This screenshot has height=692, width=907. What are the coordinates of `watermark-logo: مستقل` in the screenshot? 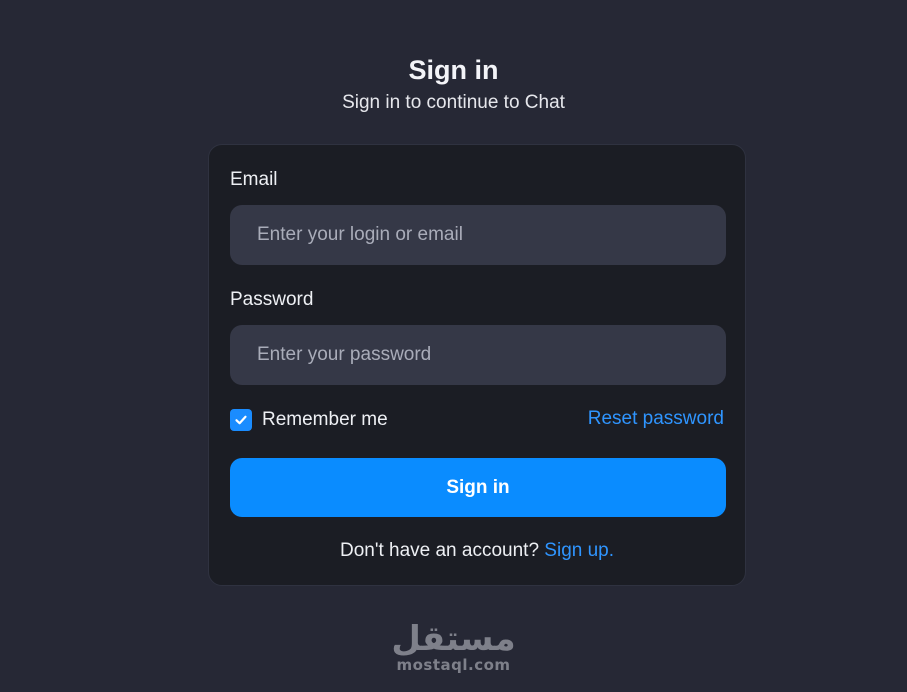 It's located at (453, 639).